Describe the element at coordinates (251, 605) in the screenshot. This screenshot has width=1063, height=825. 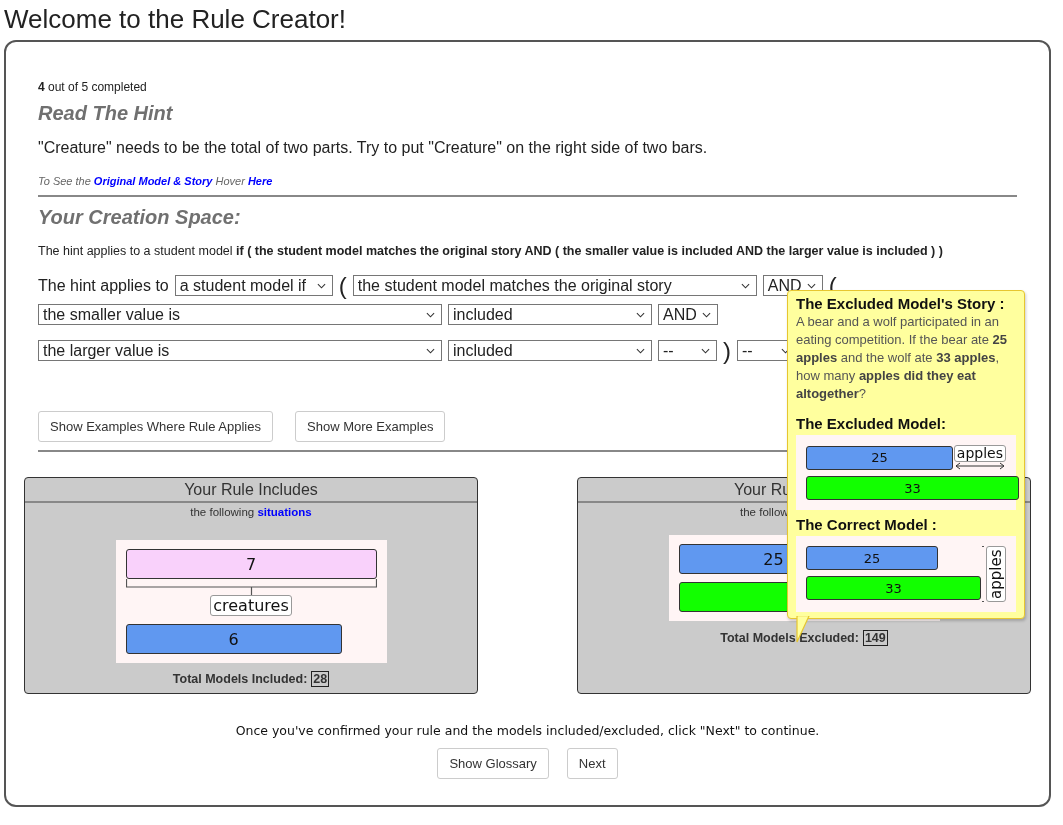
I see `bar-label: creatures` at that location.